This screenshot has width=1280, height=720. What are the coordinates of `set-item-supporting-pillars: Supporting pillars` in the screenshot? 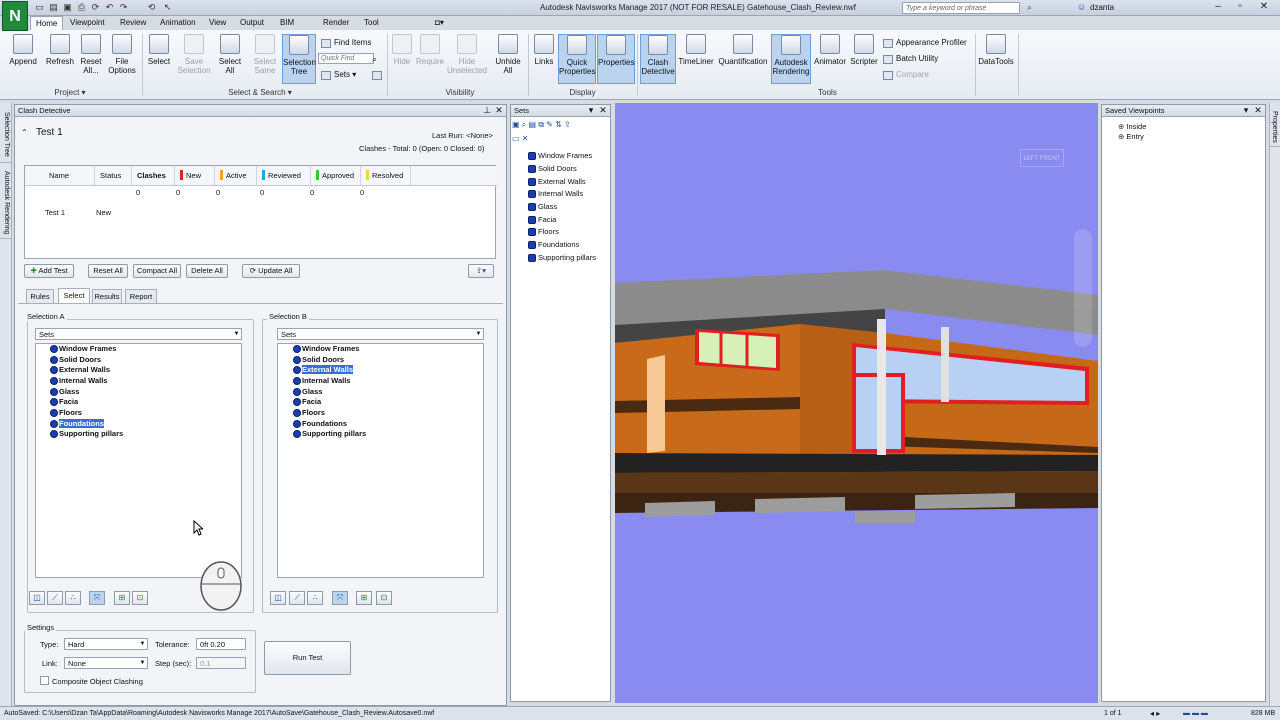 It's located at (562, 258).